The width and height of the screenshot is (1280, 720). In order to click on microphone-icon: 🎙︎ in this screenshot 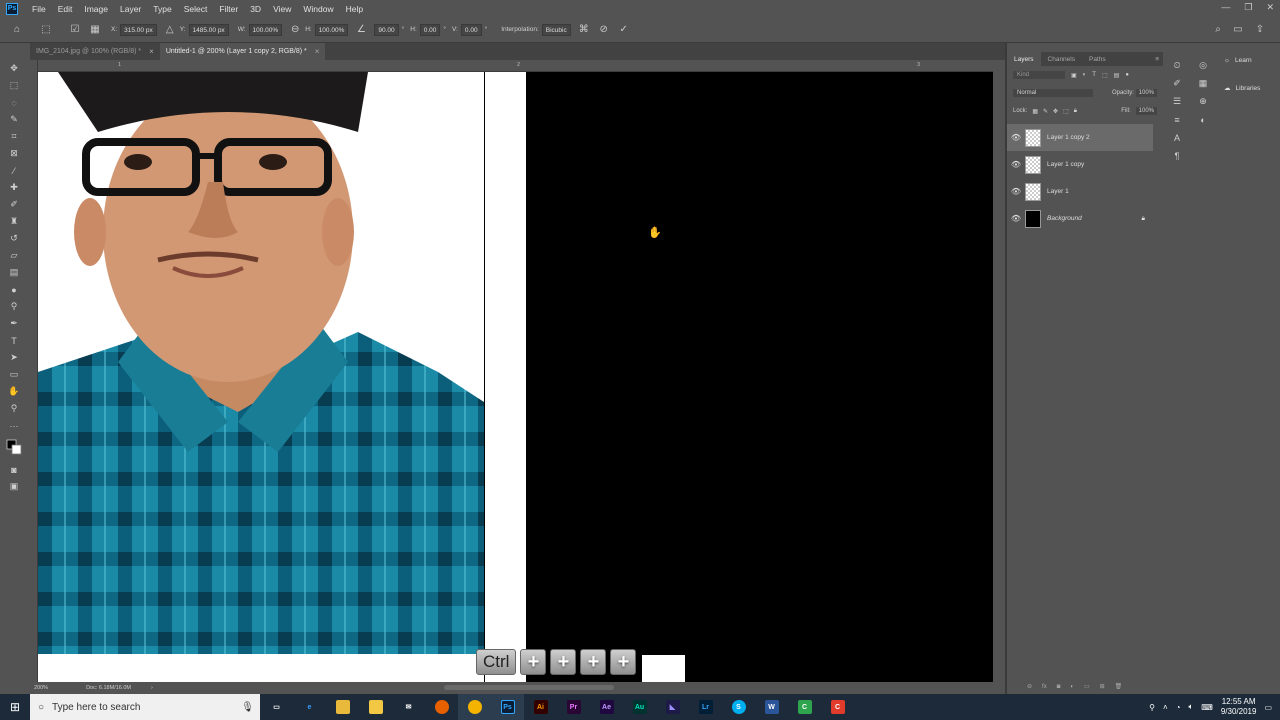, I will do `click(247, 707)`.